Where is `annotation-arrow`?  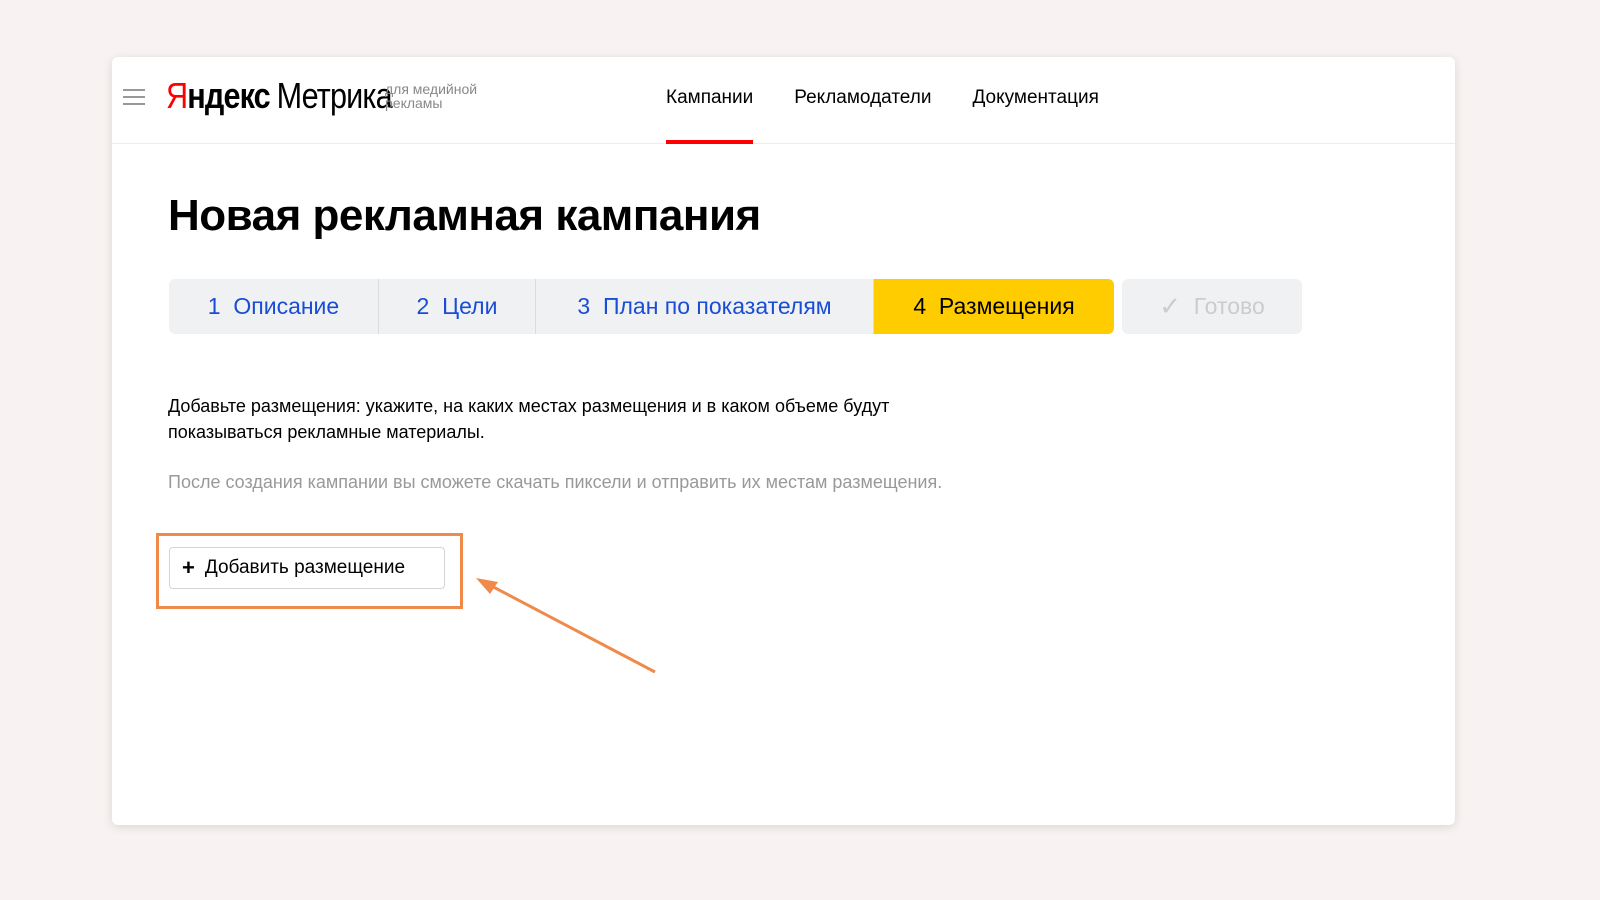
annotation-arrow is located at coordinates (566, 626).